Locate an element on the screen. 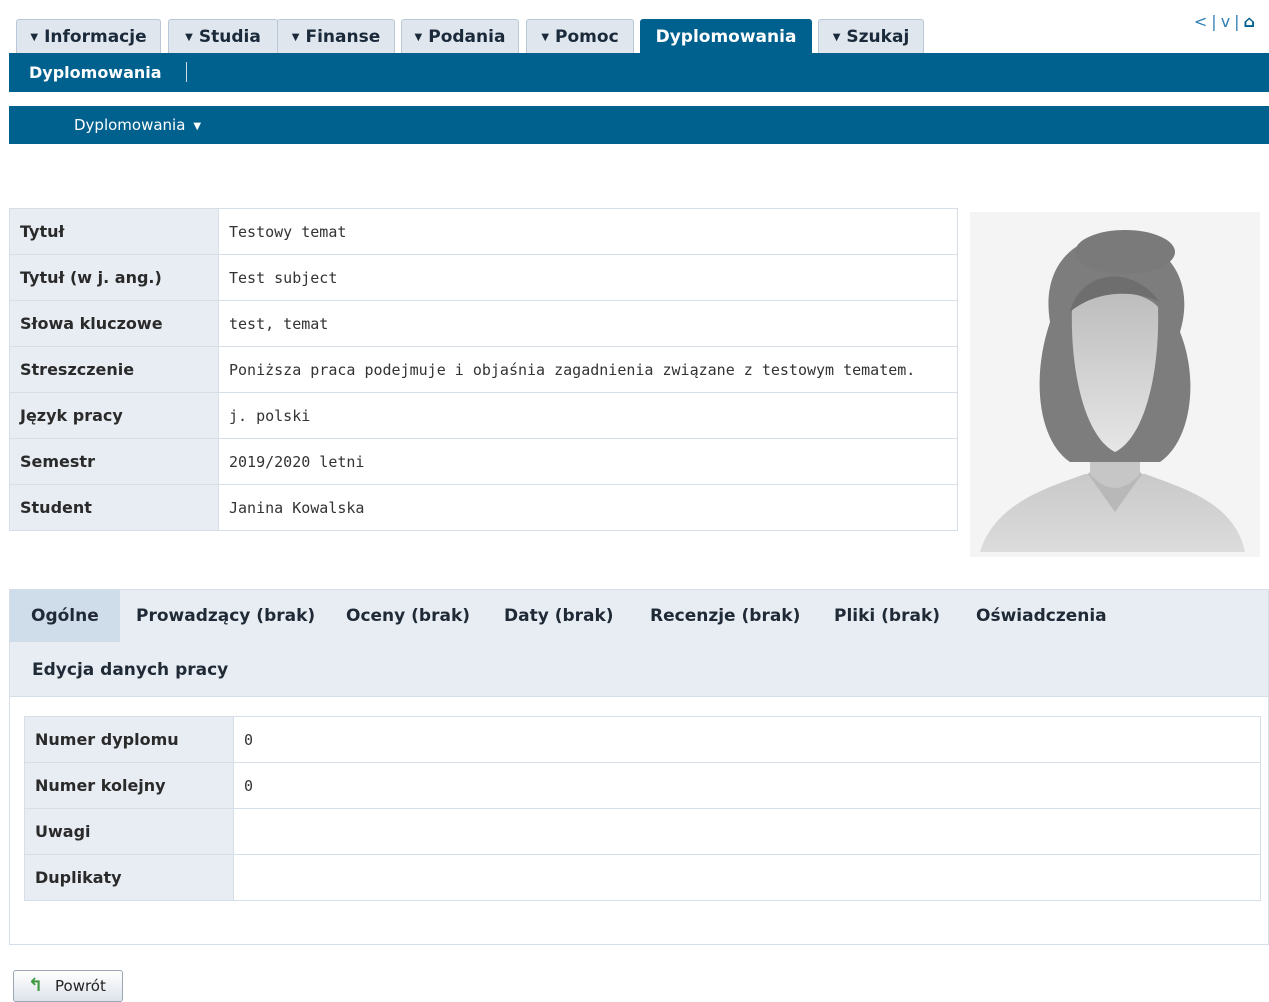 The width and height of the screenshot is (1269, 1002). row-label: Duplikaty is located at coordinates (129, 877).